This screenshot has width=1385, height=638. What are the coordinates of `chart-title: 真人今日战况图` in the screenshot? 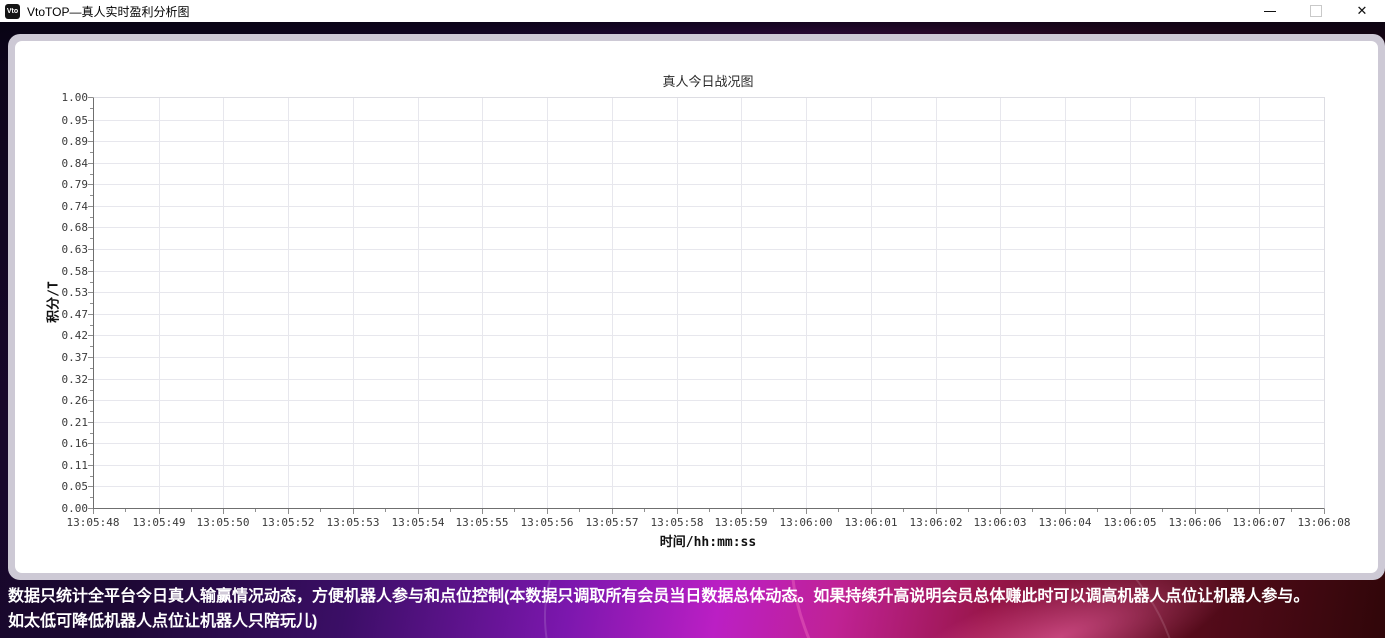 It's located at (708, 81).